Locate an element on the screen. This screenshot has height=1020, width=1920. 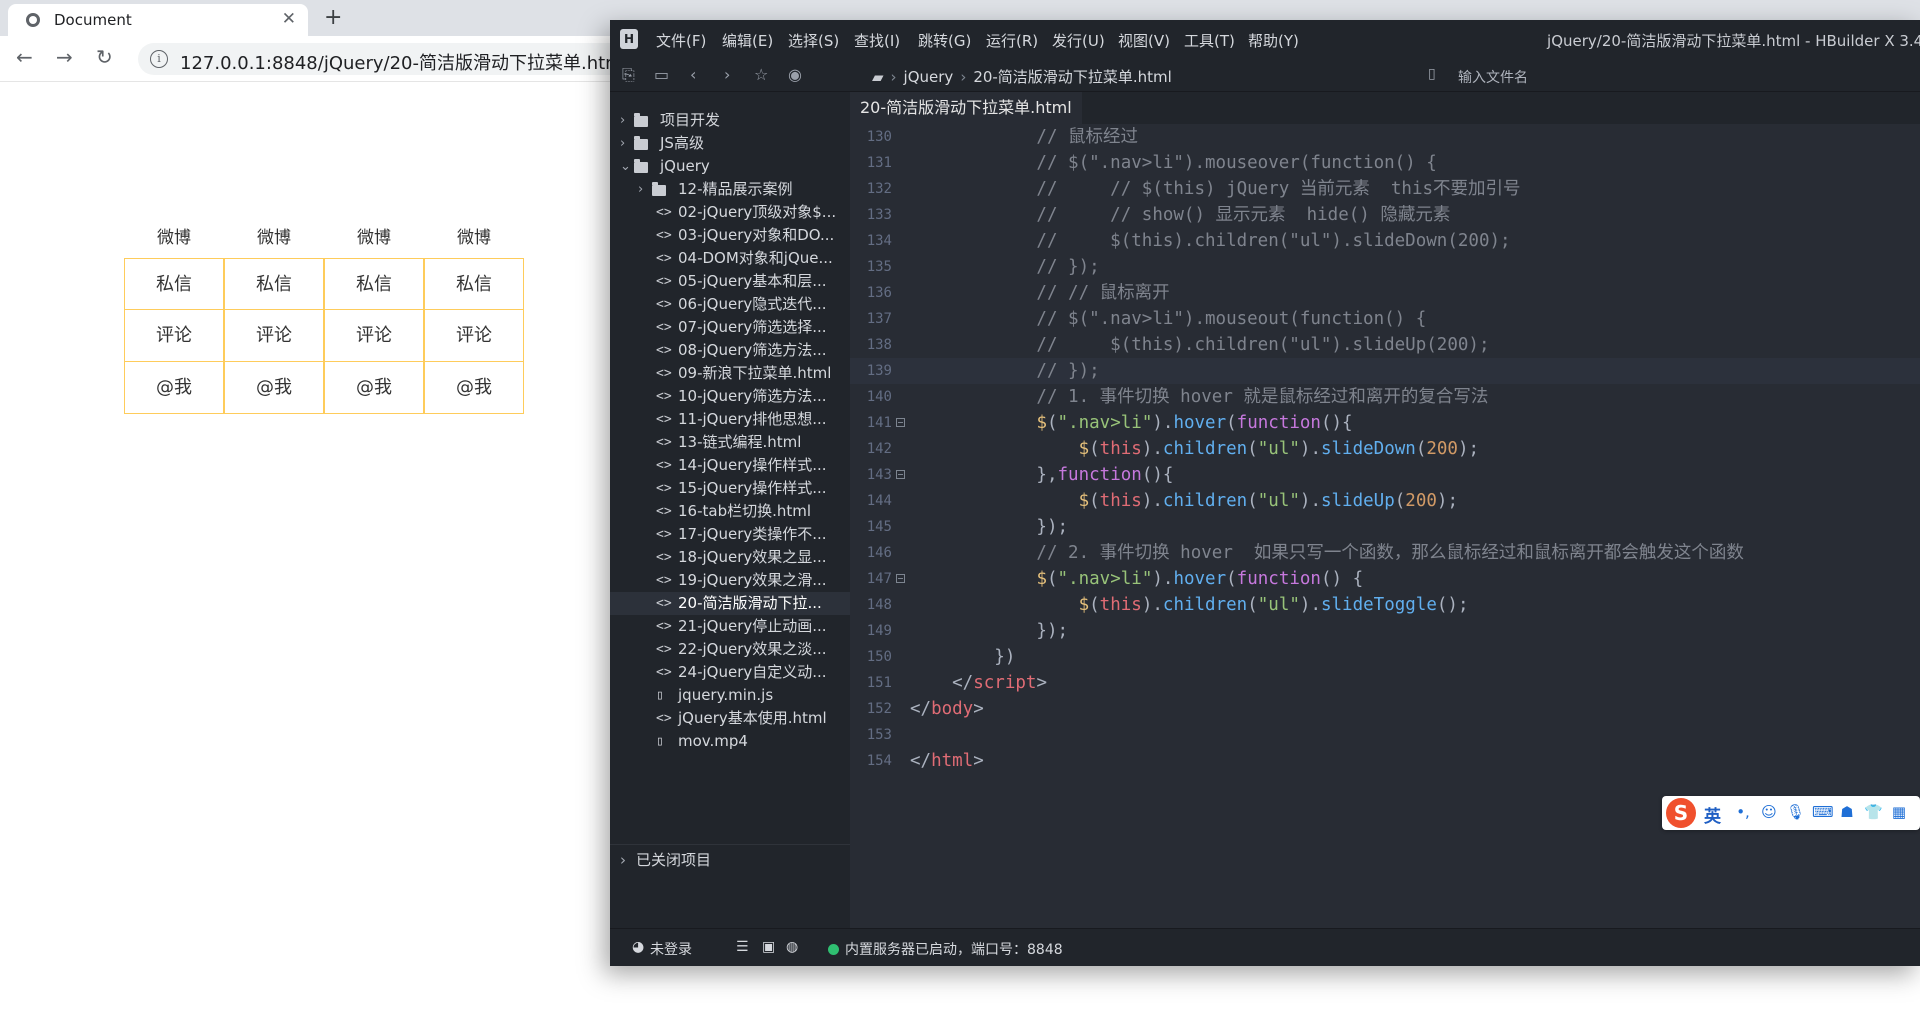
tree-file: ▯ jquery.min.js is located at coordinates (730, 695).